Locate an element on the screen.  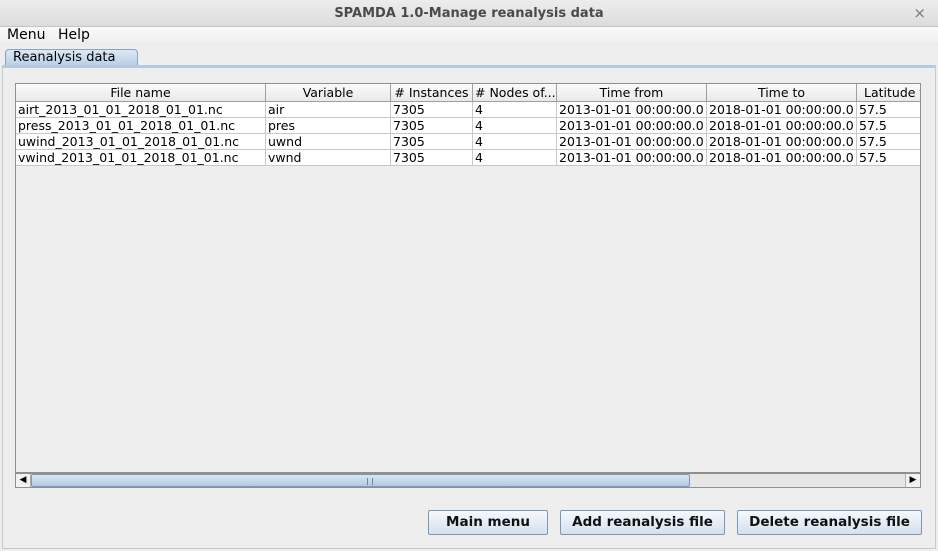
column-header-time-from: Time from is located at coordinates (632, 93).